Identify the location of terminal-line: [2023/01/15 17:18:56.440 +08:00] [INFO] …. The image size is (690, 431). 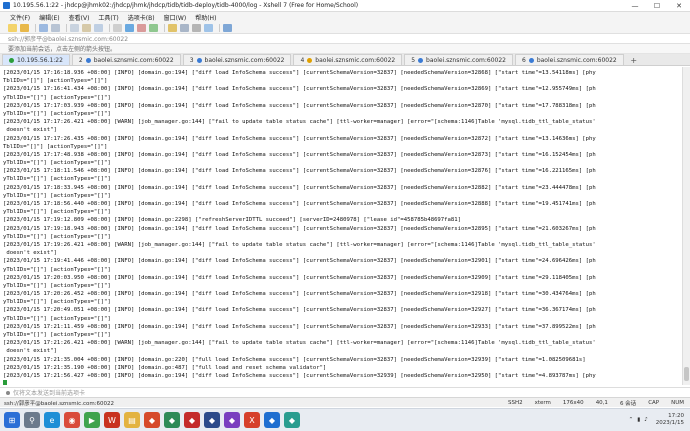
(299, 204).